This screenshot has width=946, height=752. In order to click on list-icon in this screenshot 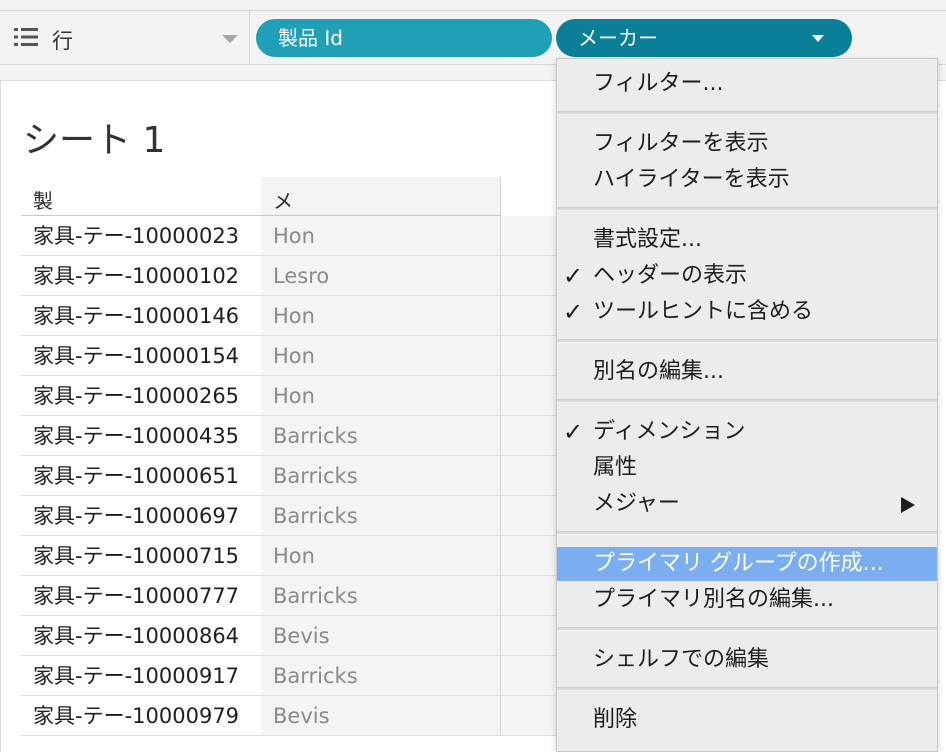, I will do `click(26, 37)`.